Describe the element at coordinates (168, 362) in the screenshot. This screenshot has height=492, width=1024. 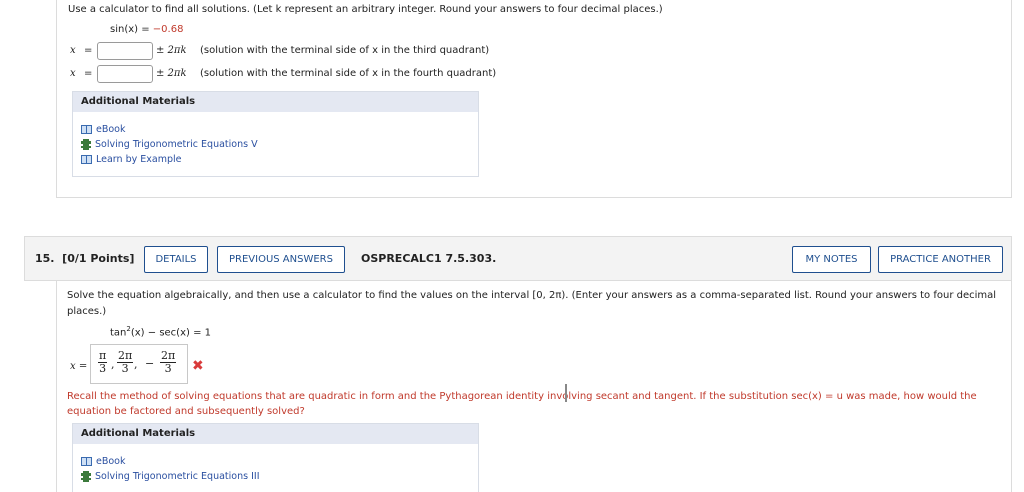
I see `answer-fraction-3: 2π 3` at that location.